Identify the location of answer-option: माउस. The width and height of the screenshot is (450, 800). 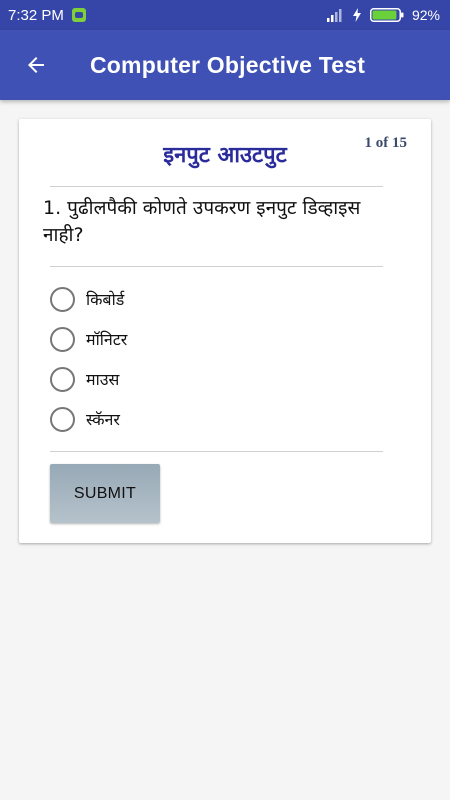
(88, 379).